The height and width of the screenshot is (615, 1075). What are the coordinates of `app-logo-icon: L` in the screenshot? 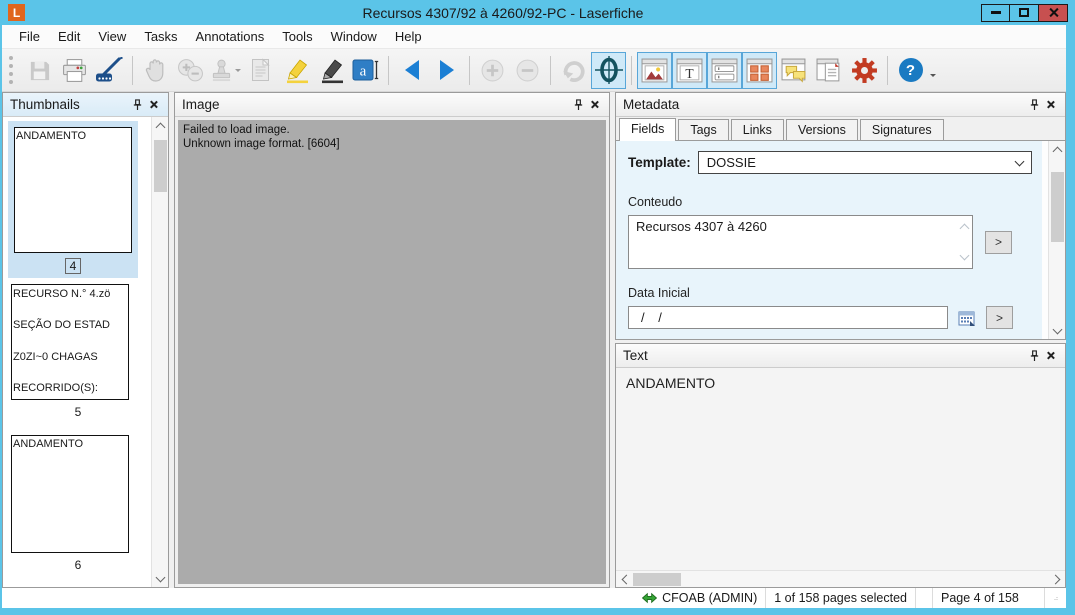 It's located at (16, 12).